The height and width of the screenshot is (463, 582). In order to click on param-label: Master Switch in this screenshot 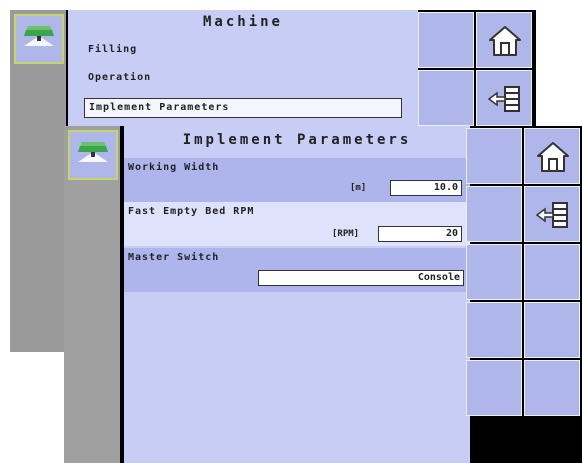, I will do `click(174, 257)`.